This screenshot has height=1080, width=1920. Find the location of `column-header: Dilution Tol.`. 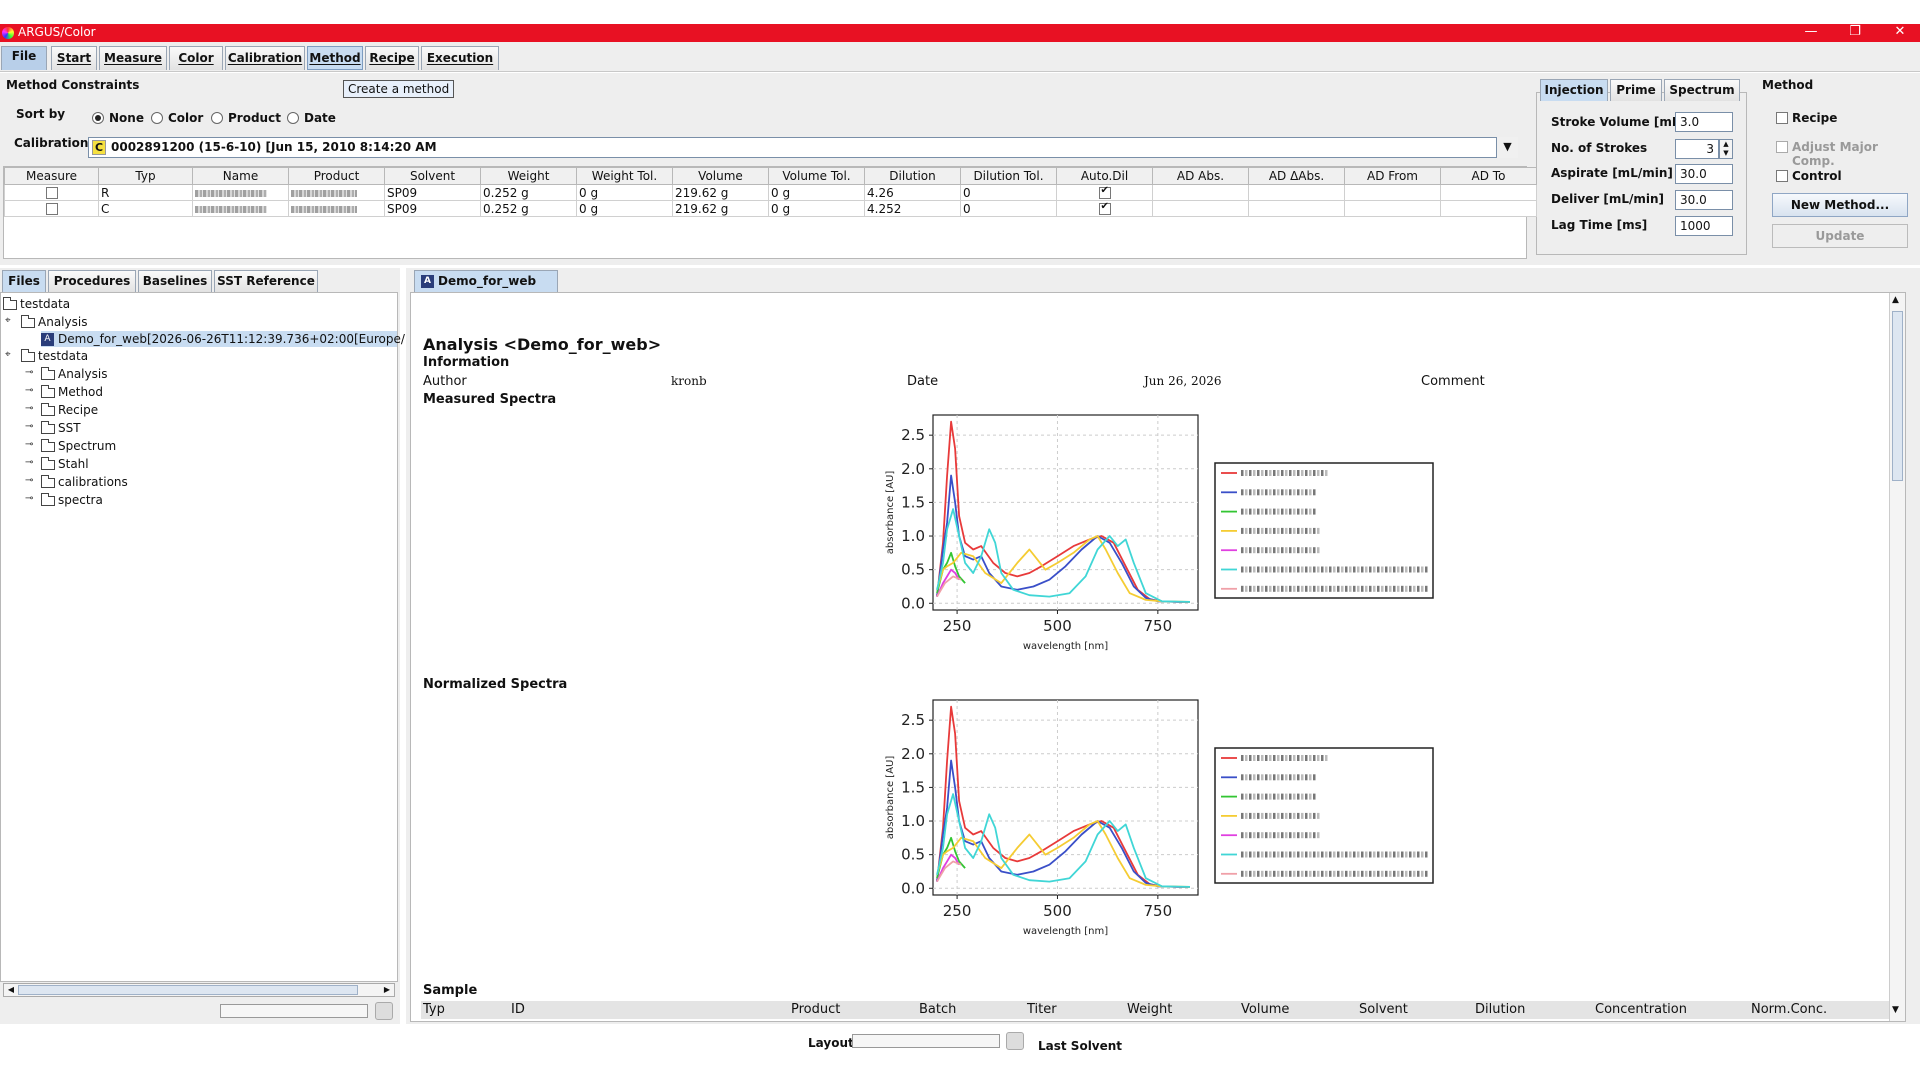

column-header: Dilution Tol. is located at coordinates (1008, 176).